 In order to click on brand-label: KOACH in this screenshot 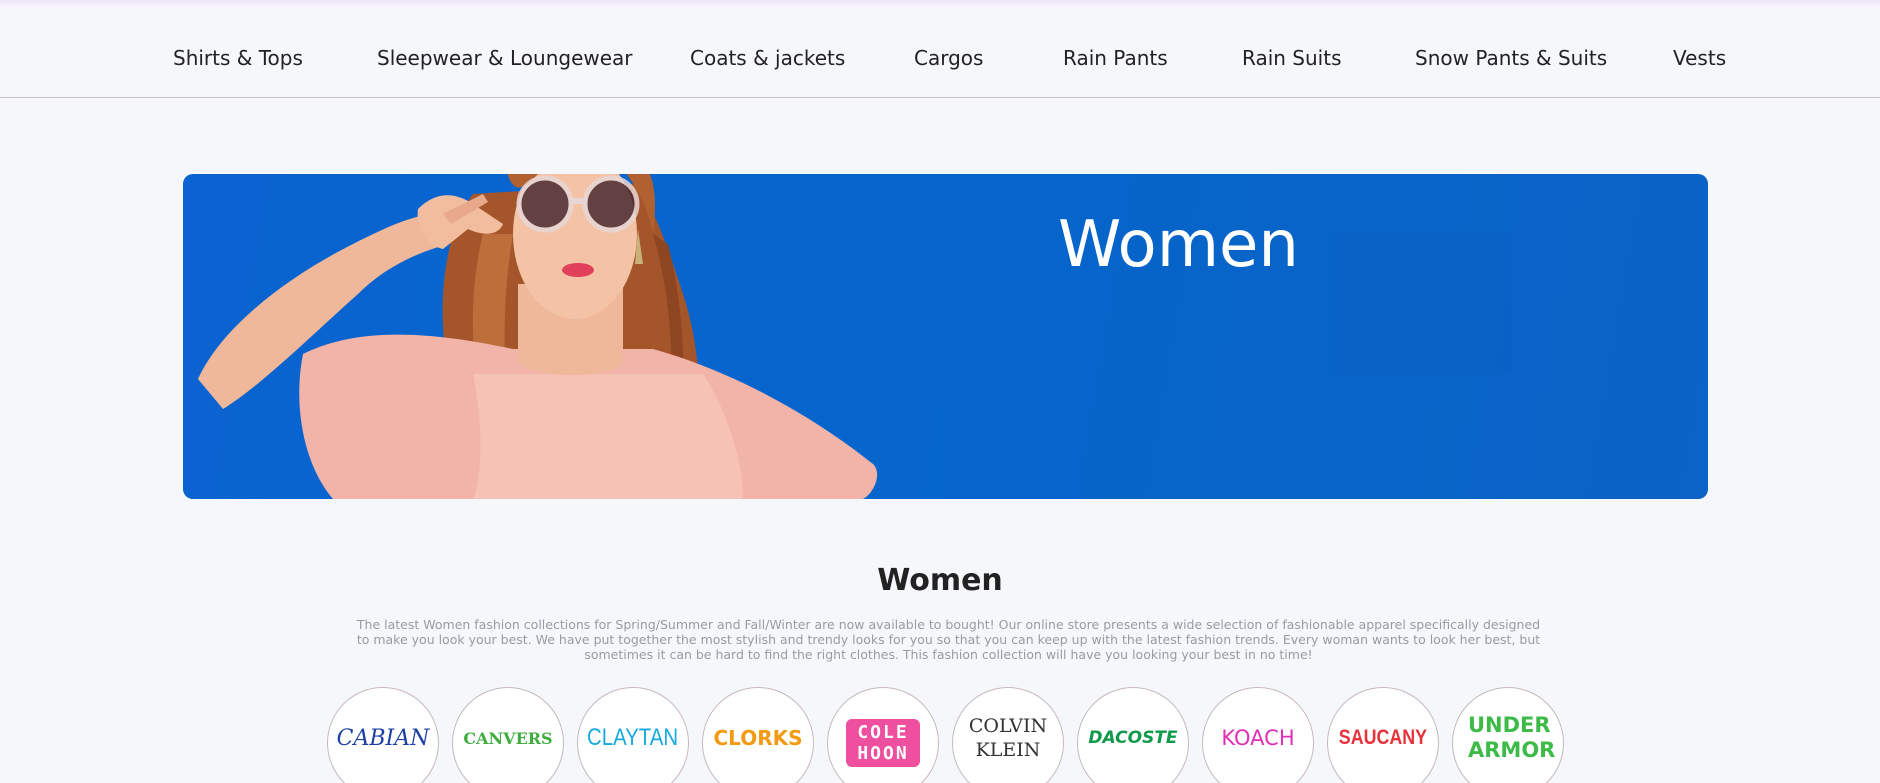, I will do `click(1258, 738)`.